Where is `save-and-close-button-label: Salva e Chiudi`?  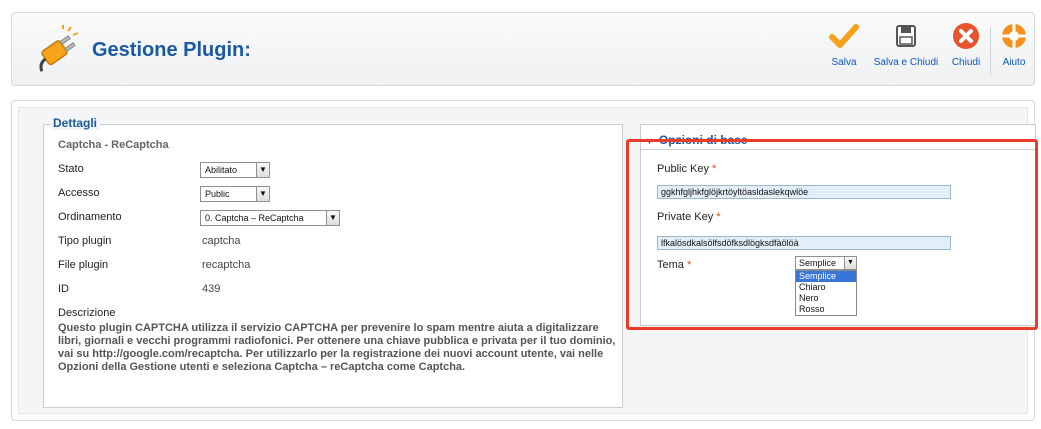 save-and-close-button-label: Salva e Chiudi is located at coordinates (906, 62).